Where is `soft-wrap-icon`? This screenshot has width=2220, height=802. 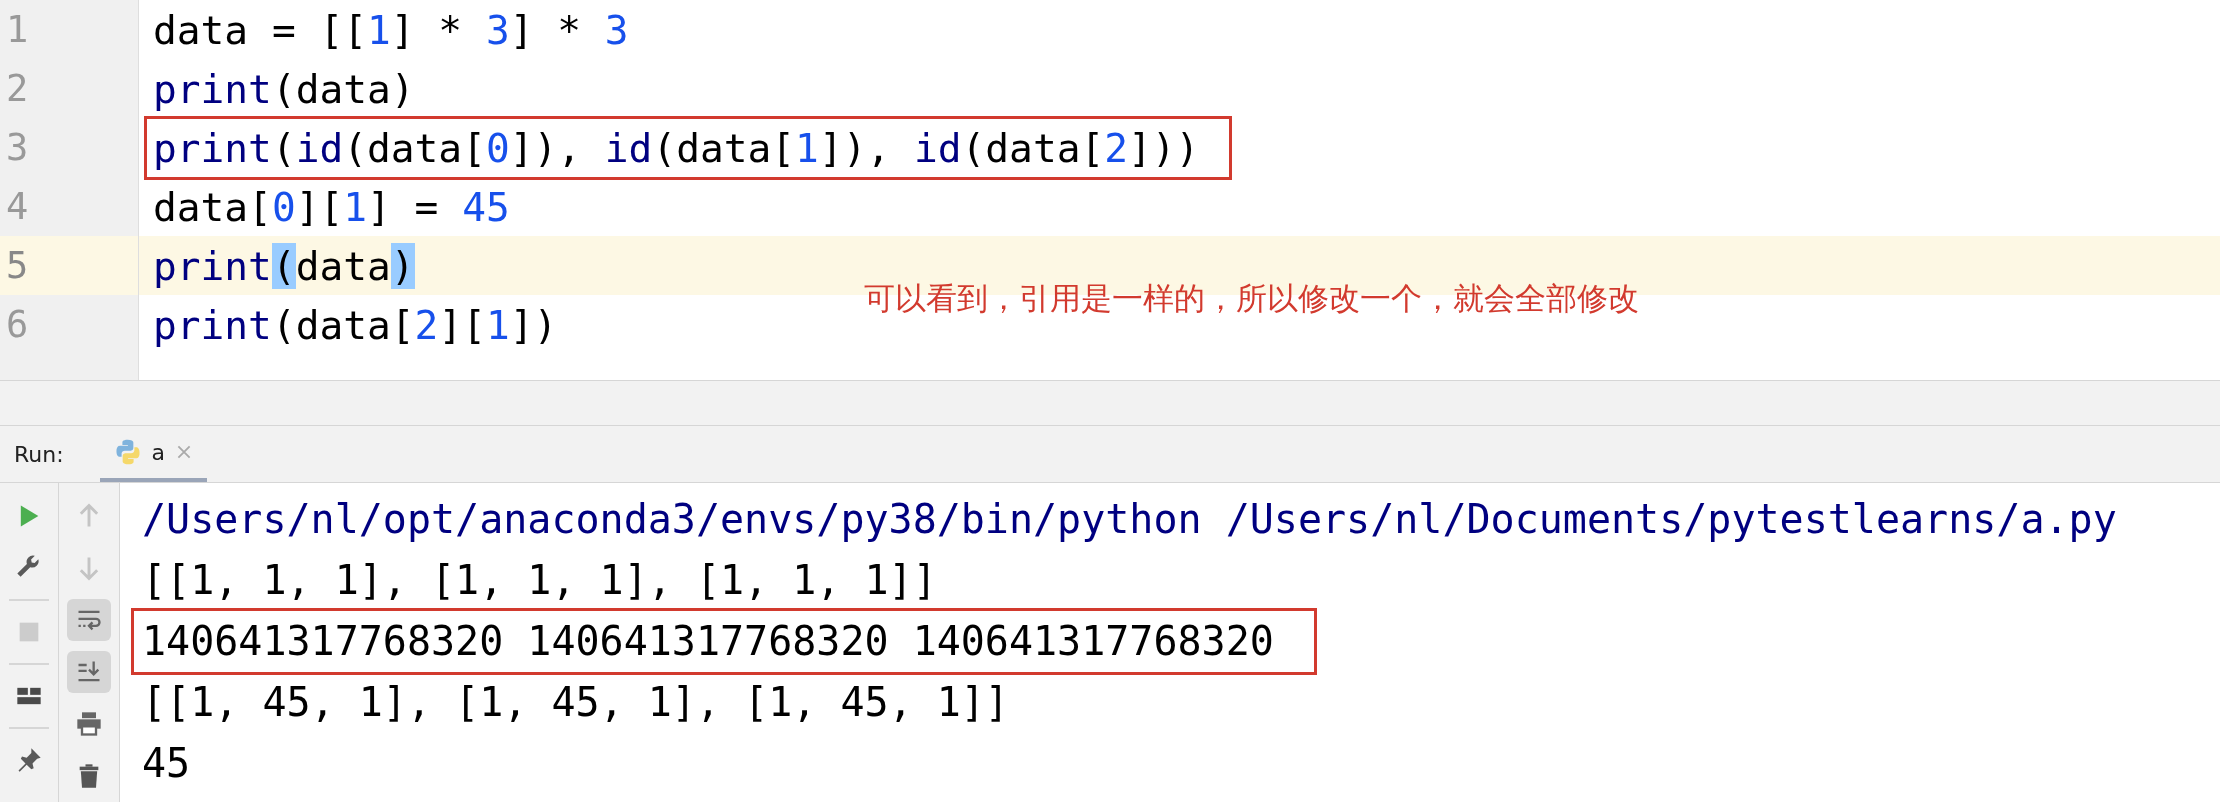
soft-wrap-icon is located at coordinates (89, 620).